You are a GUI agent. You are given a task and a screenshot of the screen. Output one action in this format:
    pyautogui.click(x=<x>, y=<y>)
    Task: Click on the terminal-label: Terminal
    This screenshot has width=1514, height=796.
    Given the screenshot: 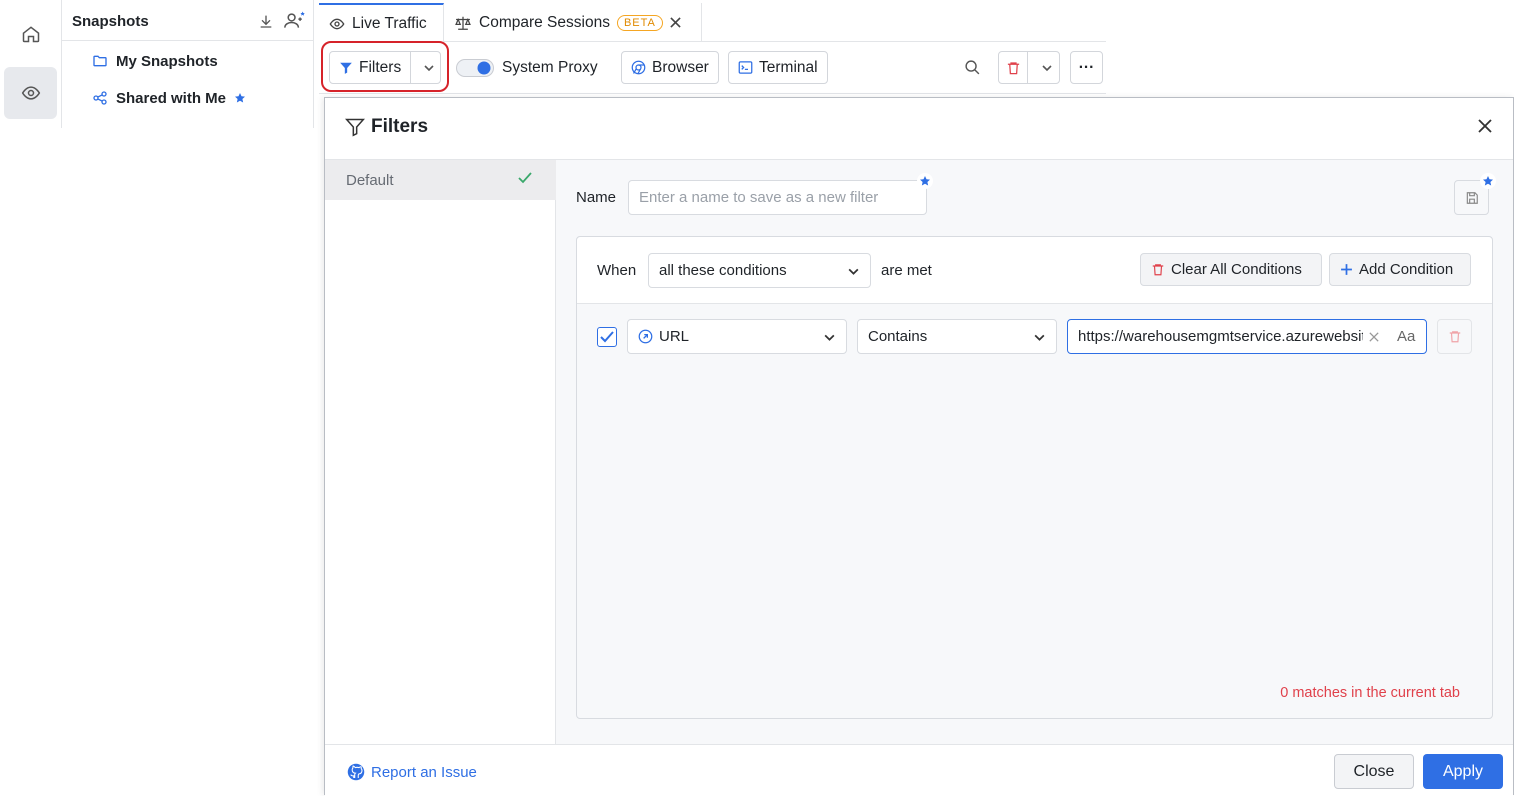 What is the action you would take?
    pyautogui.click(x=788, y=67)
    